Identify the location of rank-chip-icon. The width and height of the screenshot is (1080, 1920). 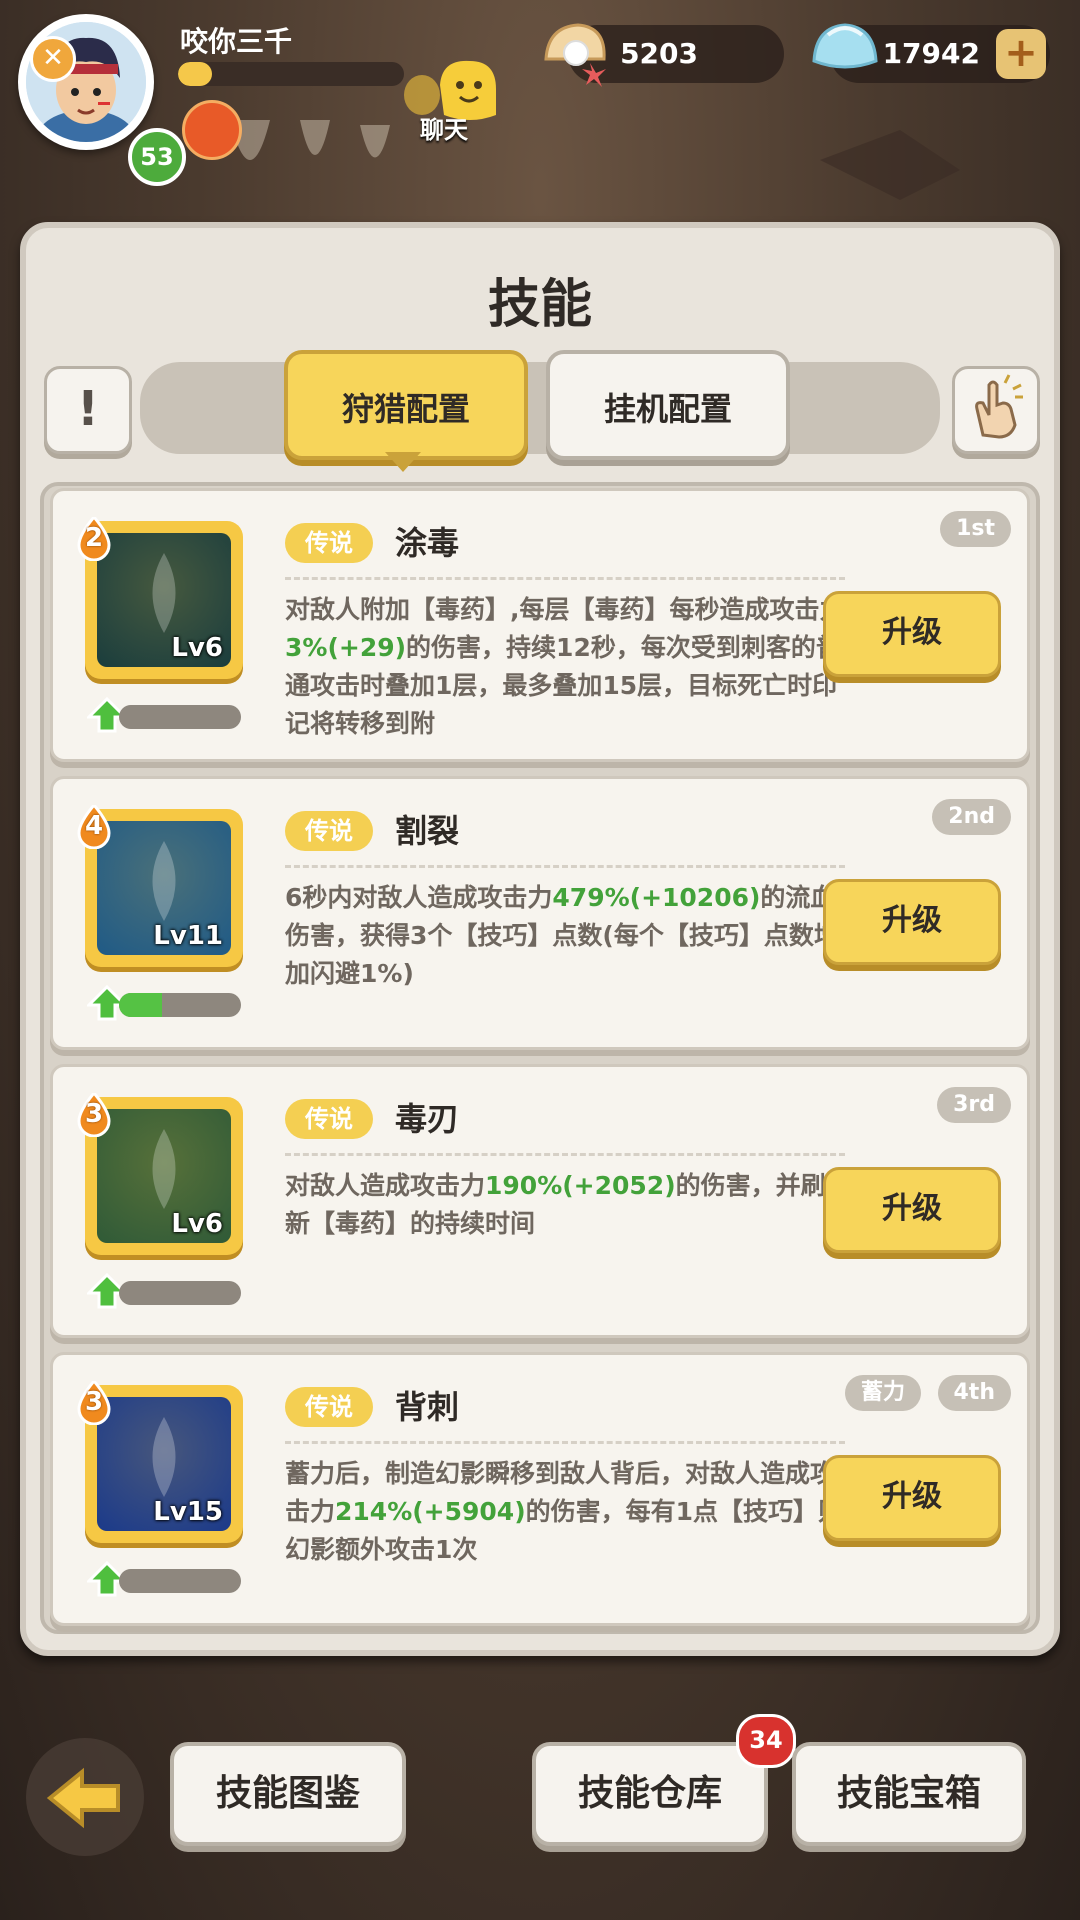
(212, 130).